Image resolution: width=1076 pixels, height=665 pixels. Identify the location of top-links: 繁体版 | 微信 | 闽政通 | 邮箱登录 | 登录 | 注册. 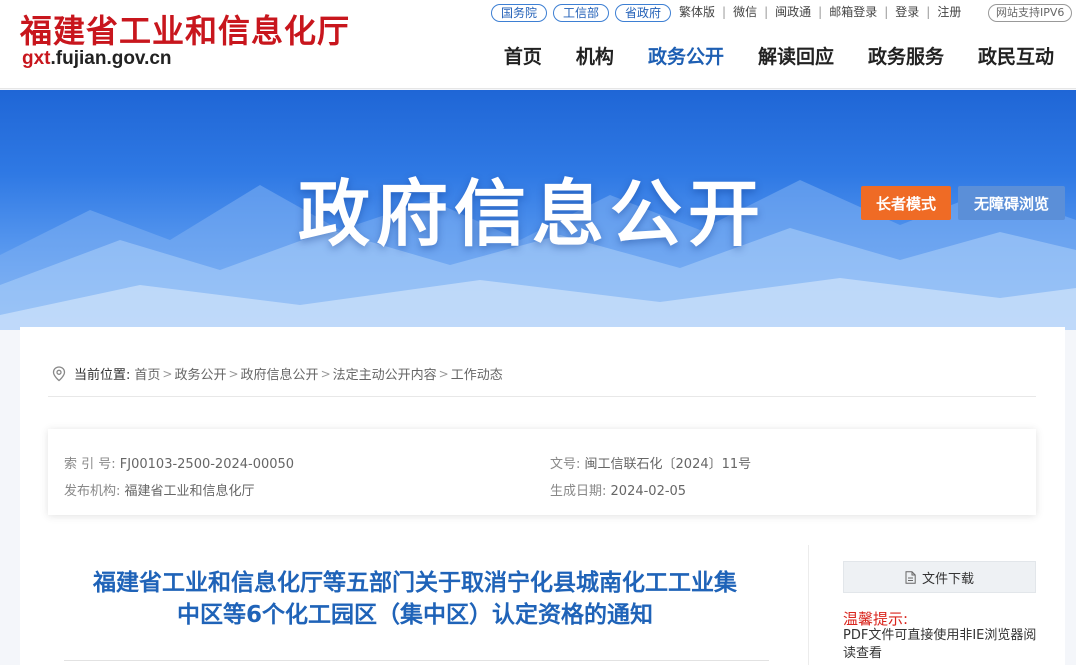
(820, 12).